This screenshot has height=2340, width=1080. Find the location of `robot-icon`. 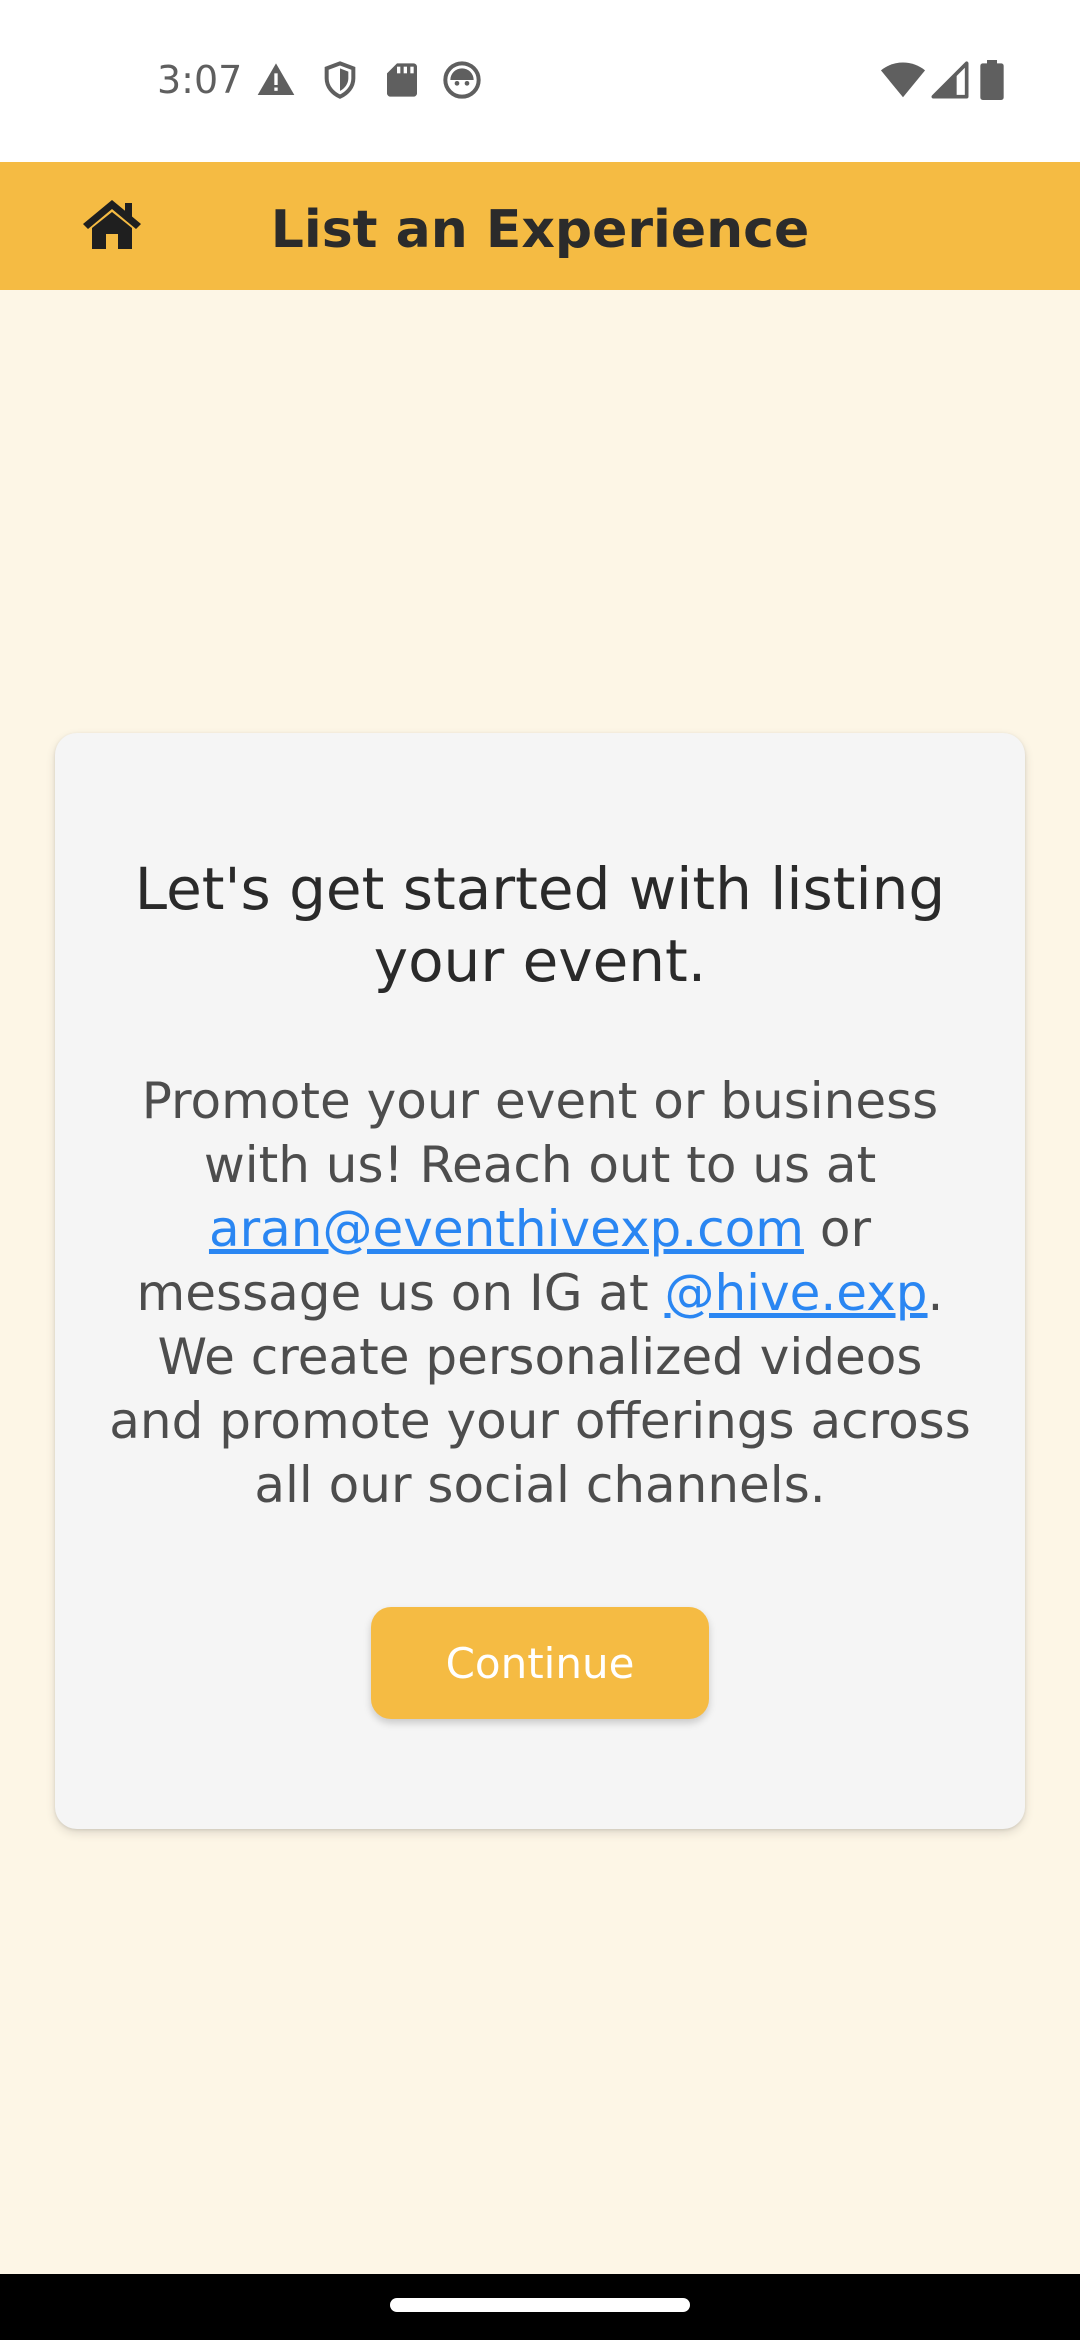

robot-icon is located at coordinates (462, 80).